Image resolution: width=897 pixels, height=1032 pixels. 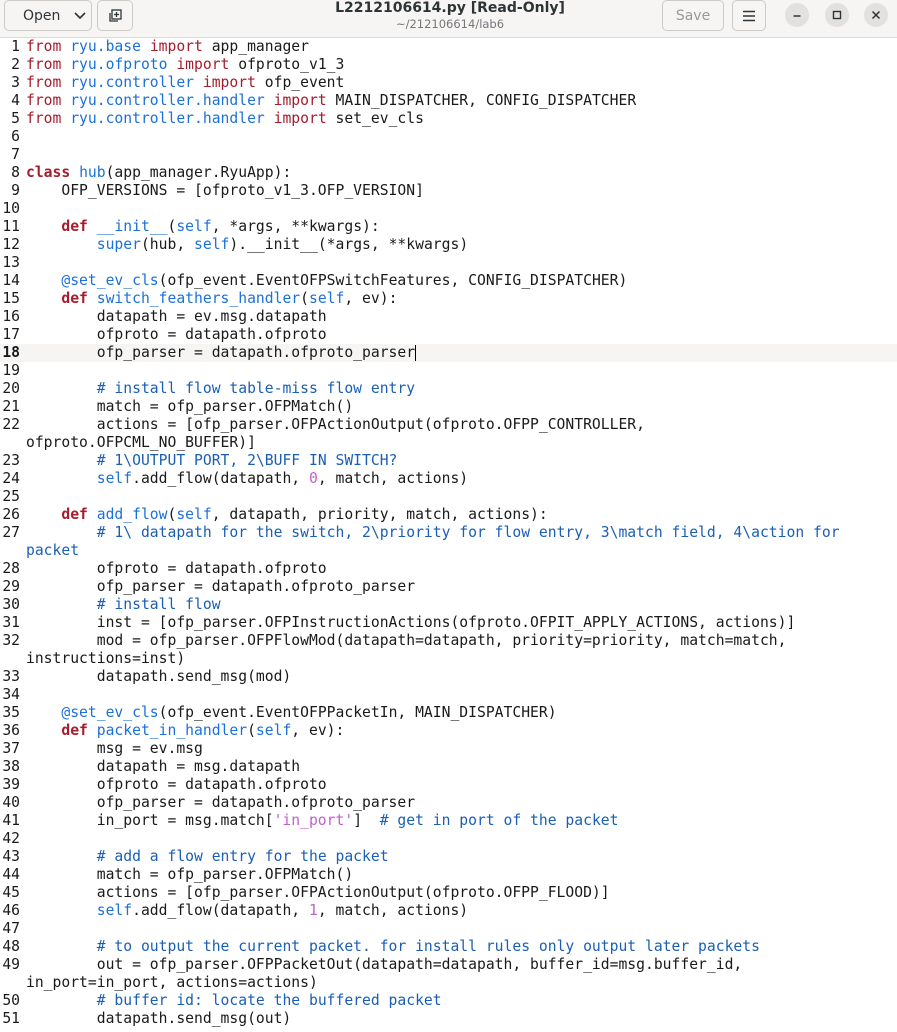 I want to click on code-line: 1 from ryu.base import app_manager, so click(x=448, y=47).